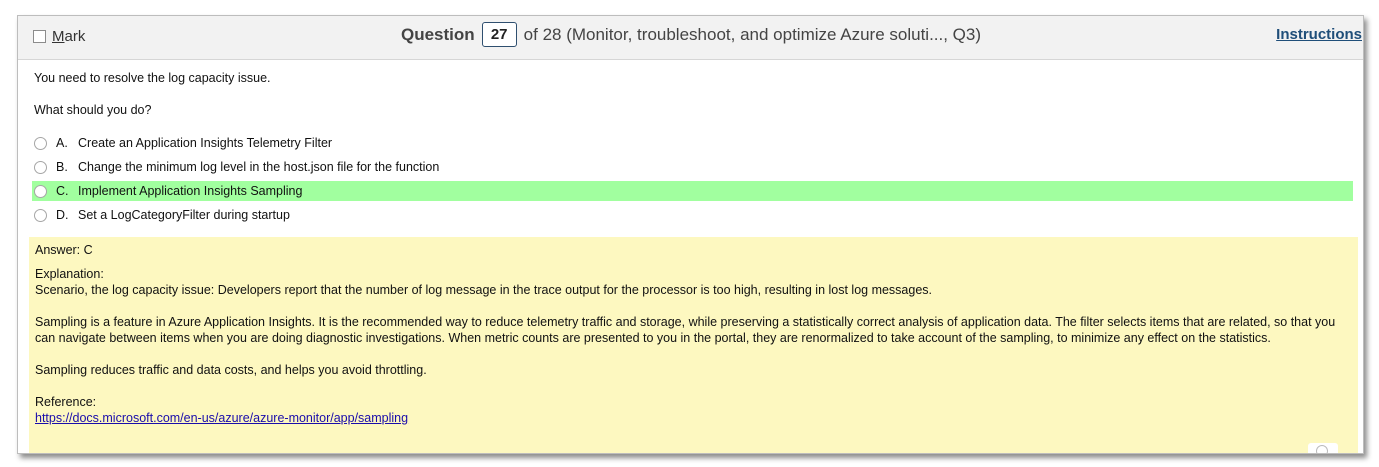  Describe the element at coordinates (1319, 34) in the screenshot. I see `instructions-link: Instructions` at that location.